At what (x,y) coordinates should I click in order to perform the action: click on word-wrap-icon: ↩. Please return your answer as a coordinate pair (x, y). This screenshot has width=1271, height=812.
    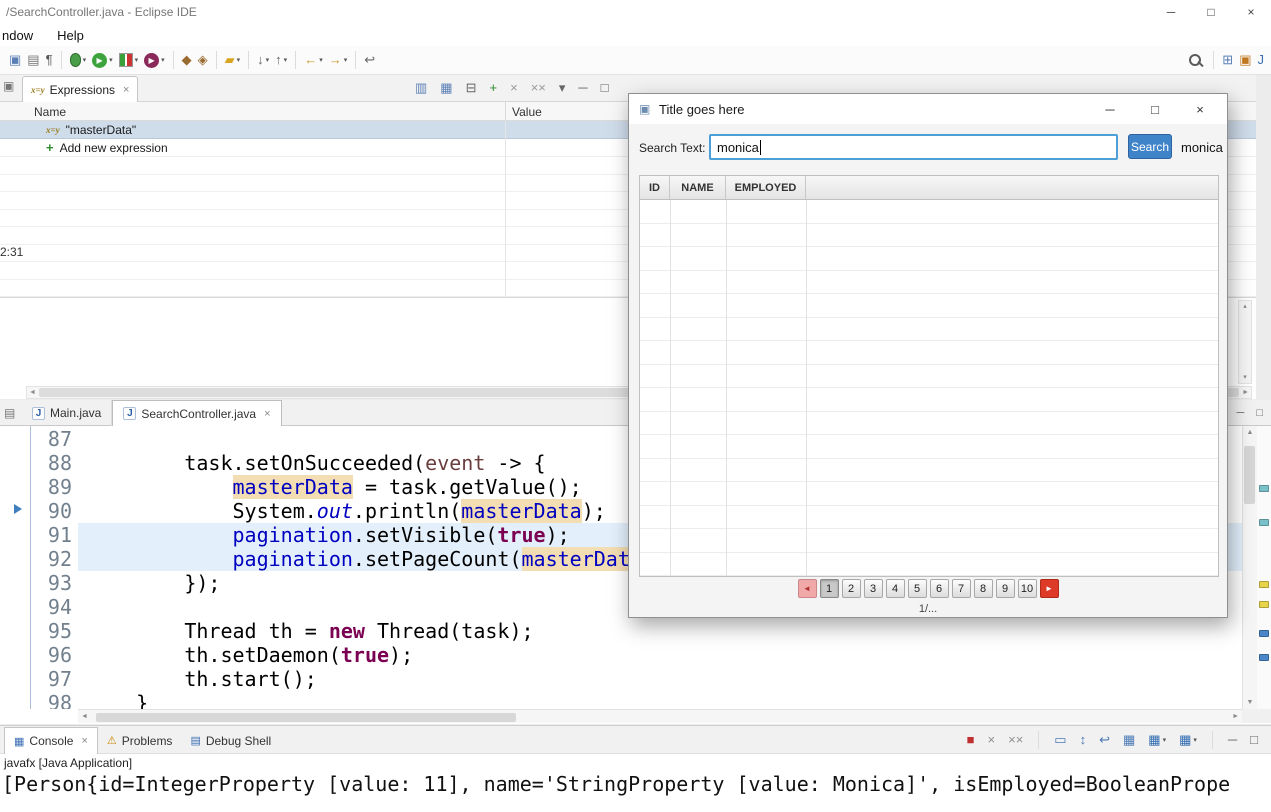
    Looking at the image, I should click on (1104, 740).